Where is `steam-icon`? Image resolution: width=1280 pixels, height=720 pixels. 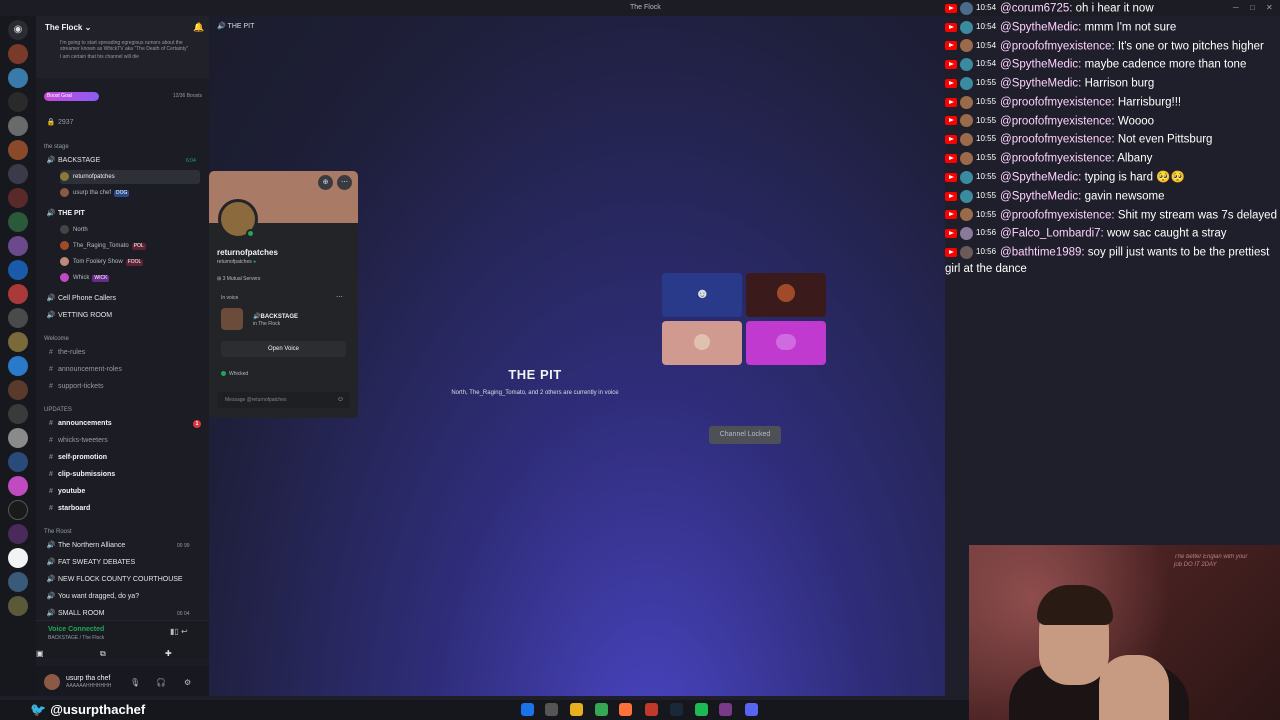
steam-icon is located at coordinates (676, 709).